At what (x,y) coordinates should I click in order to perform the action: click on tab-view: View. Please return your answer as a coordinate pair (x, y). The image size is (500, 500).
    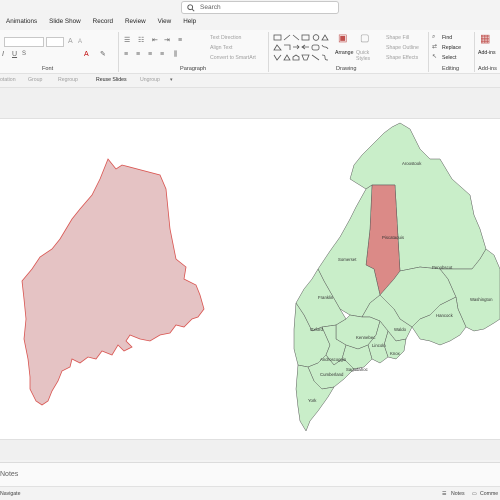
    Looking at the image, I should click on (165, 23).